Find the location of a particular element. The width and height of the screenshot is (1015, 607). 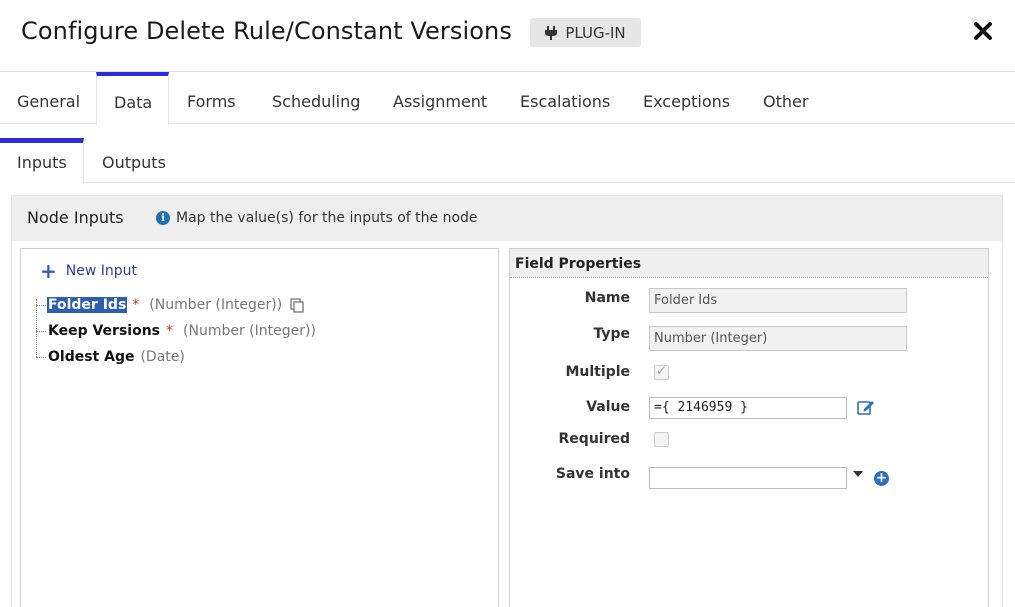

multiple-checkbox is located at coordinates (661, 372).